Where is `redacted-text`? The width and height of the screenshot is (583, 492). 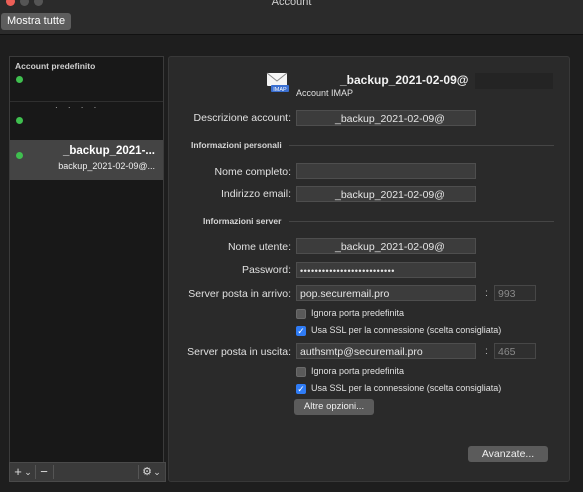
redacted-text is located at coordinates (514, 81).